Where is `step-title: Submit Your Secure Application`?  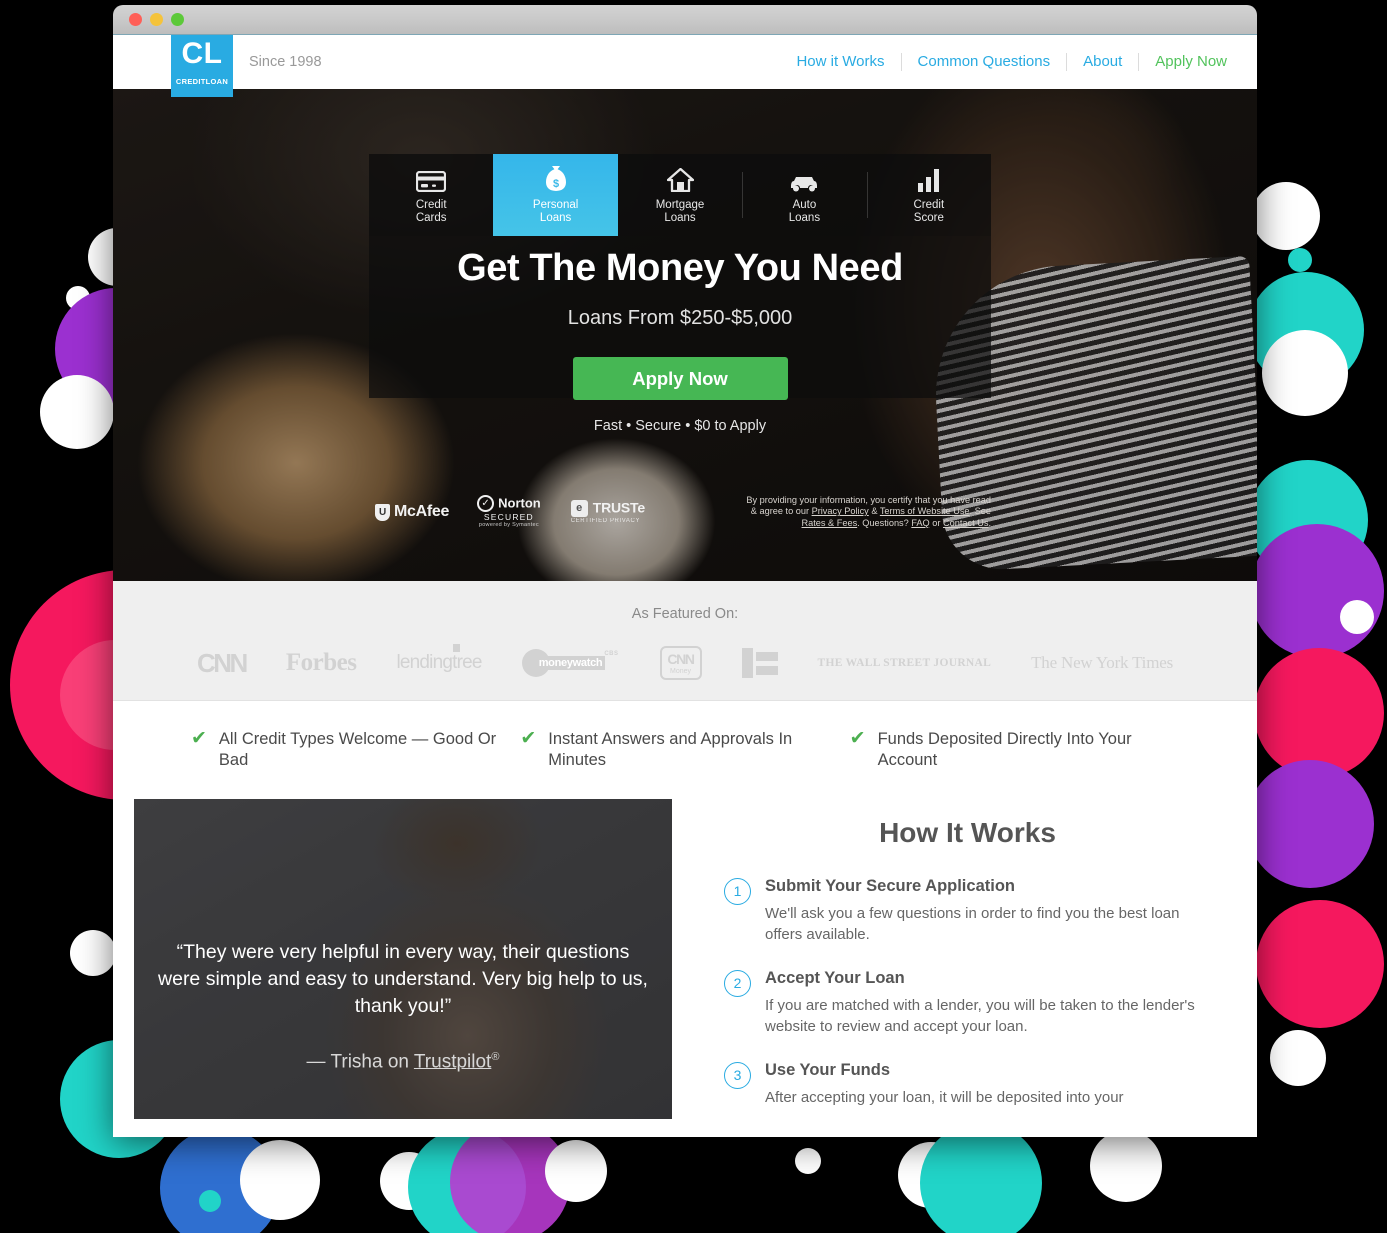 step-title: Submit Your Secure Application is located at coordinates (890, 886).